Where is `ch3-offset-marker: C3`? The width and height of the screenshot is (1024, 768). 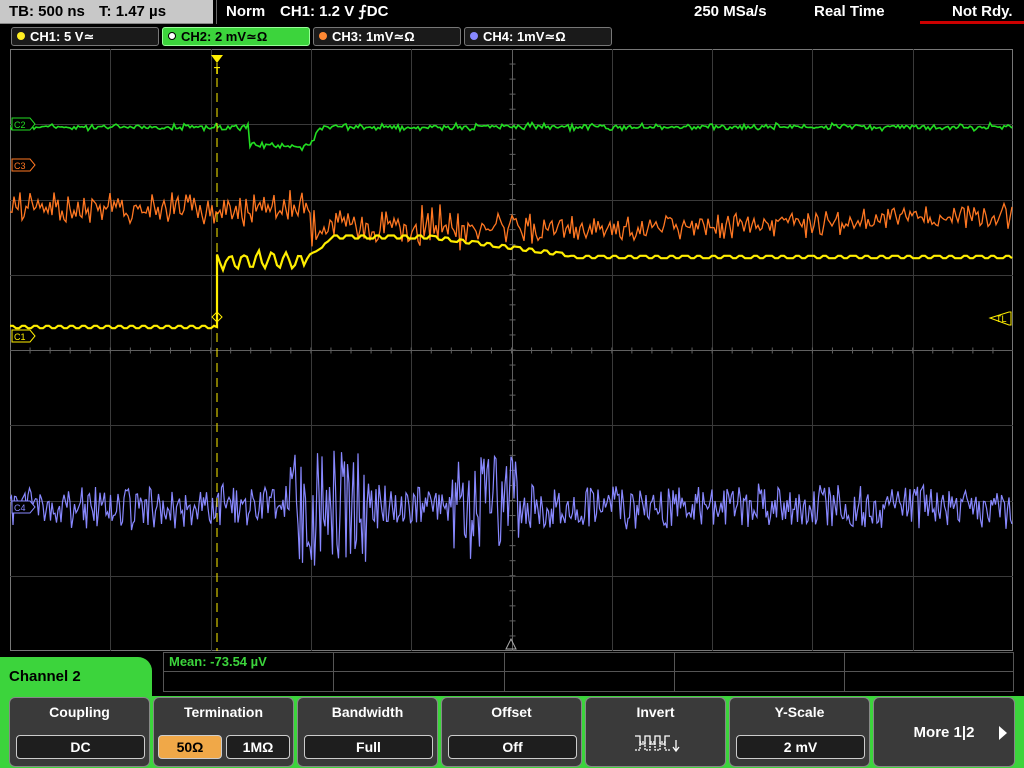
ch3-offset-marker: C3 is located at coordinates (23, 165).